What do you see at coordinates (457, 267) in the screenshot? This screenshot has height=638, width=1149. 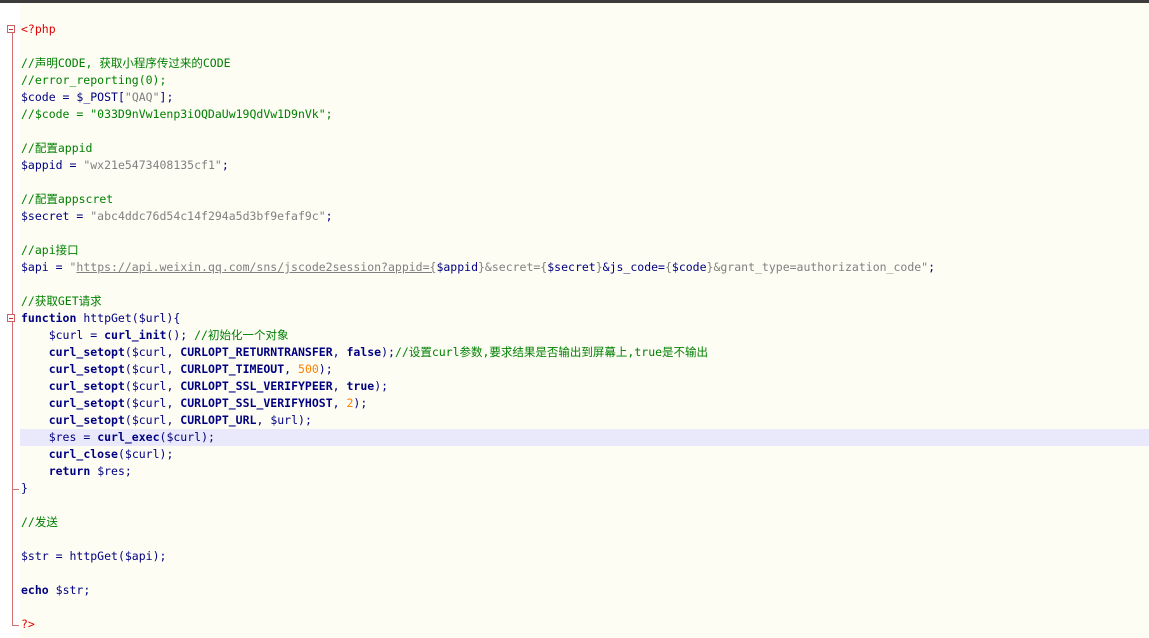 I see `token-var: $appid` at bounding box center [457, 267].